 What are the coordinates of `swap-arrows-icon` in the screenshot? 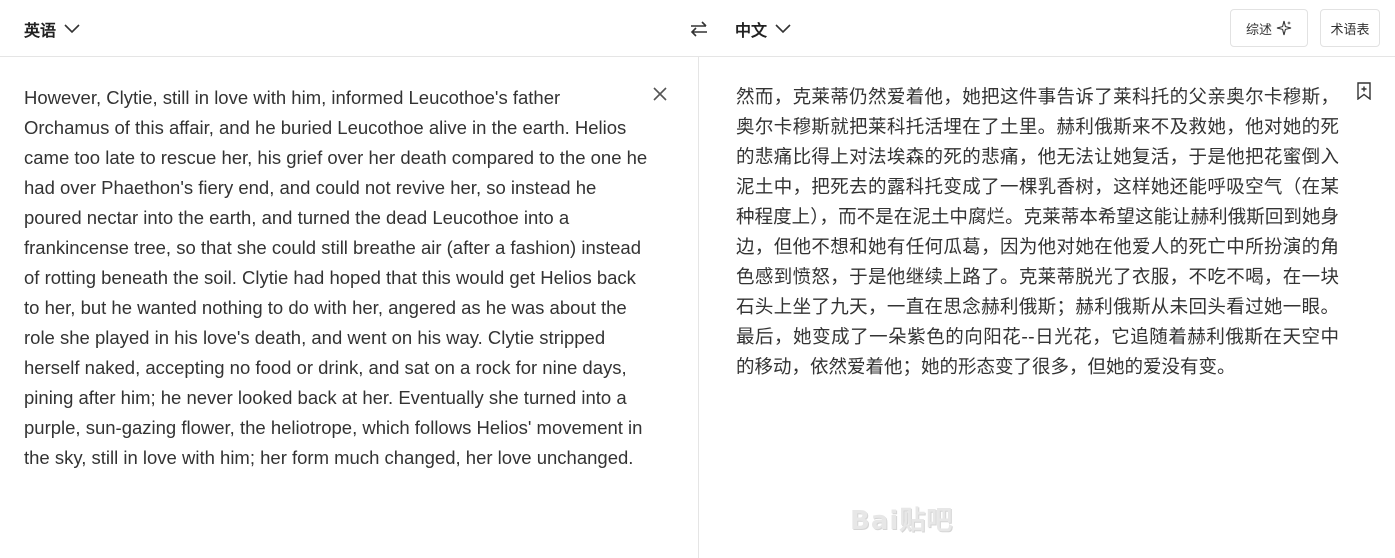 It's located at (698, 29).